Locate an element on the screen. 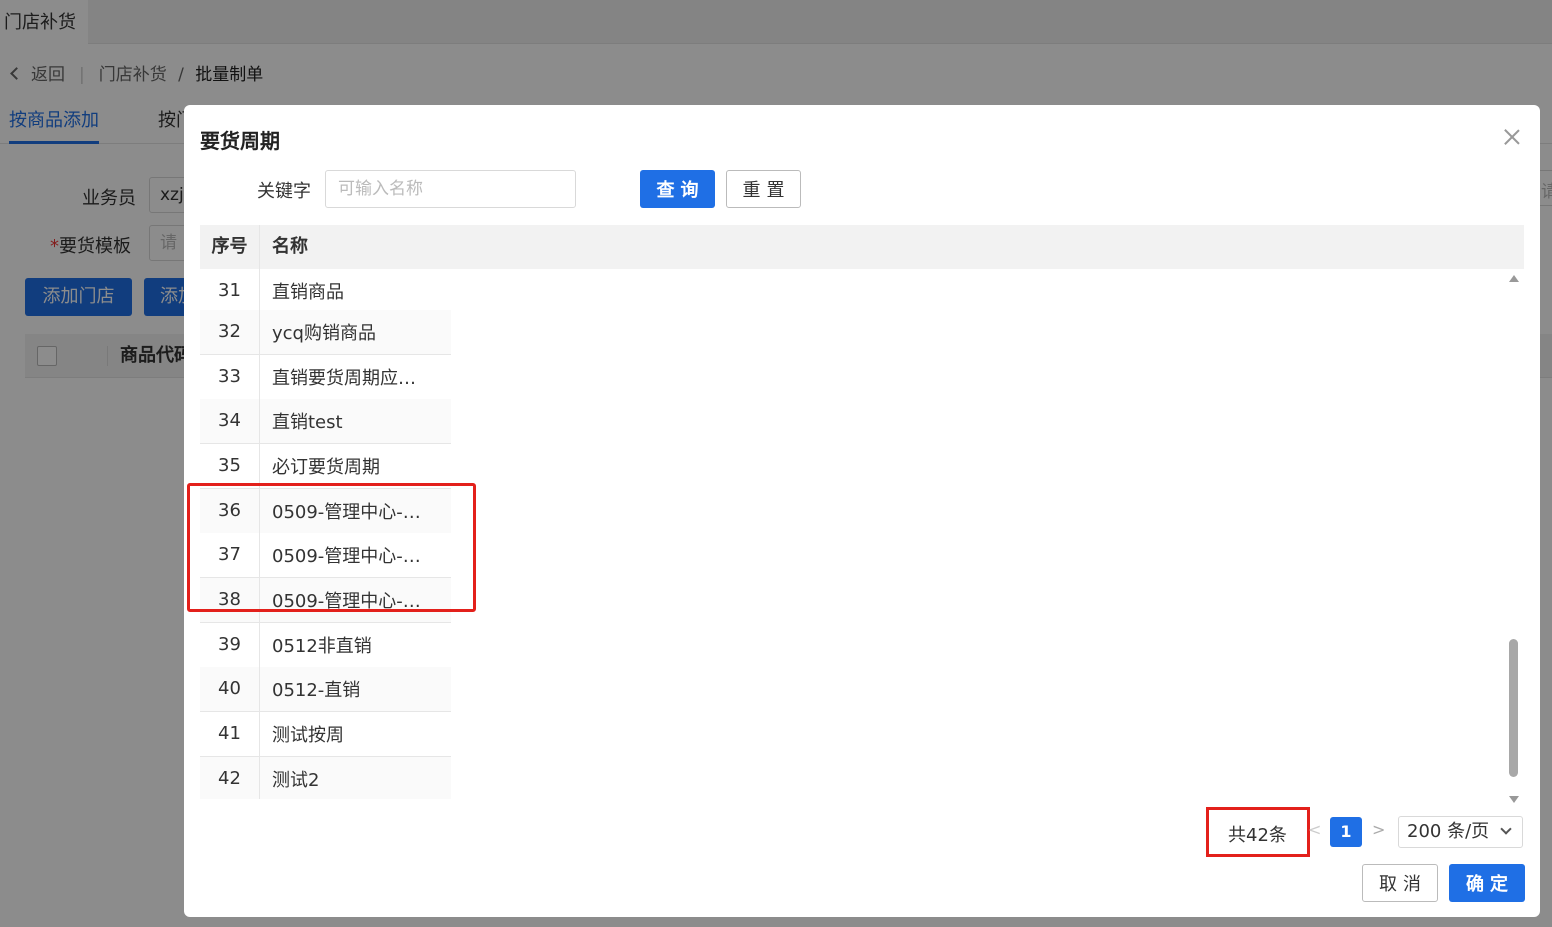  table-row: 31 直销商品 is located at coordinates (325, 291).